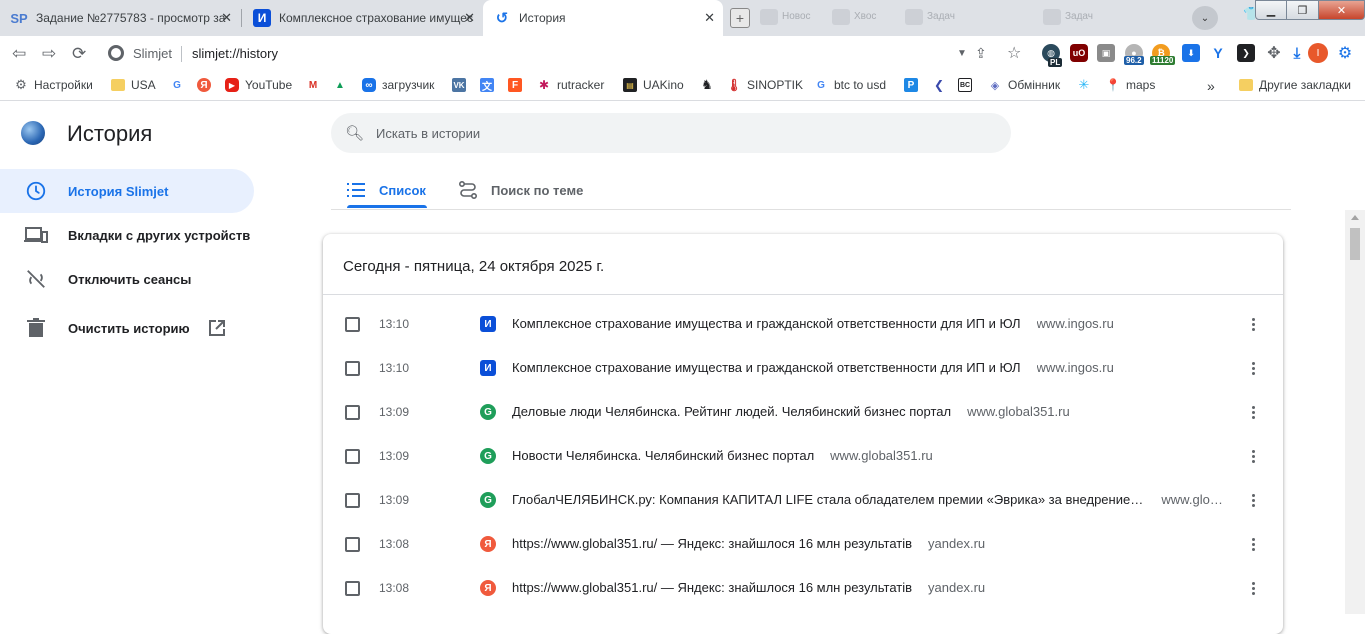 The height and width of the screenshot is (634, 1365). I want to click on tab-task: SP Задание №2775783 - просмотр за ✕, so click(120, 18).